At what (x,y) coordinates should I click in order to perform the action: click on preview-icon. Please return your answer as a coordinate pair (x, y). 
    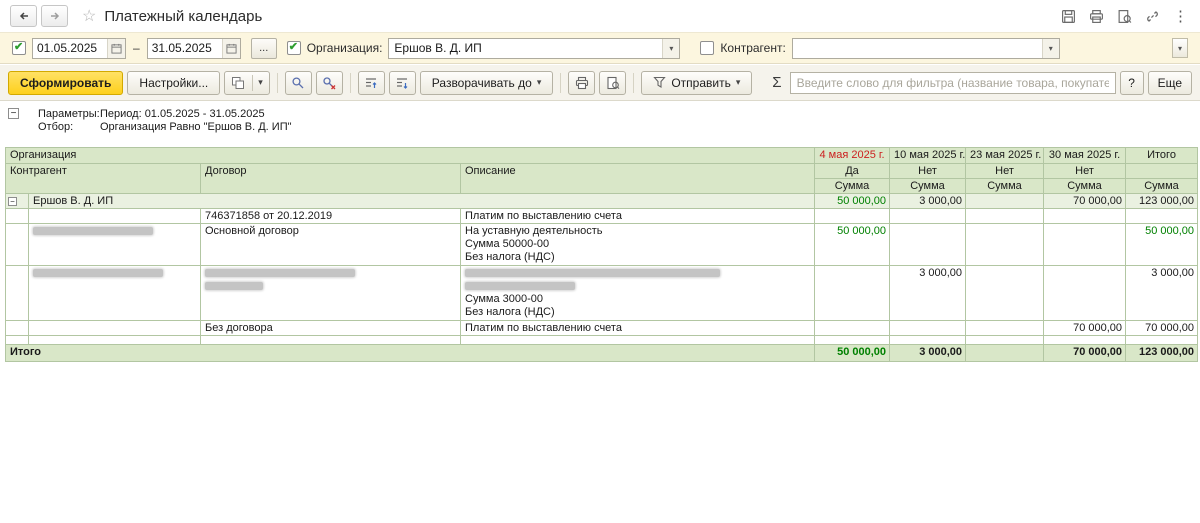
    Looking at the image, I should click on (613, 82).